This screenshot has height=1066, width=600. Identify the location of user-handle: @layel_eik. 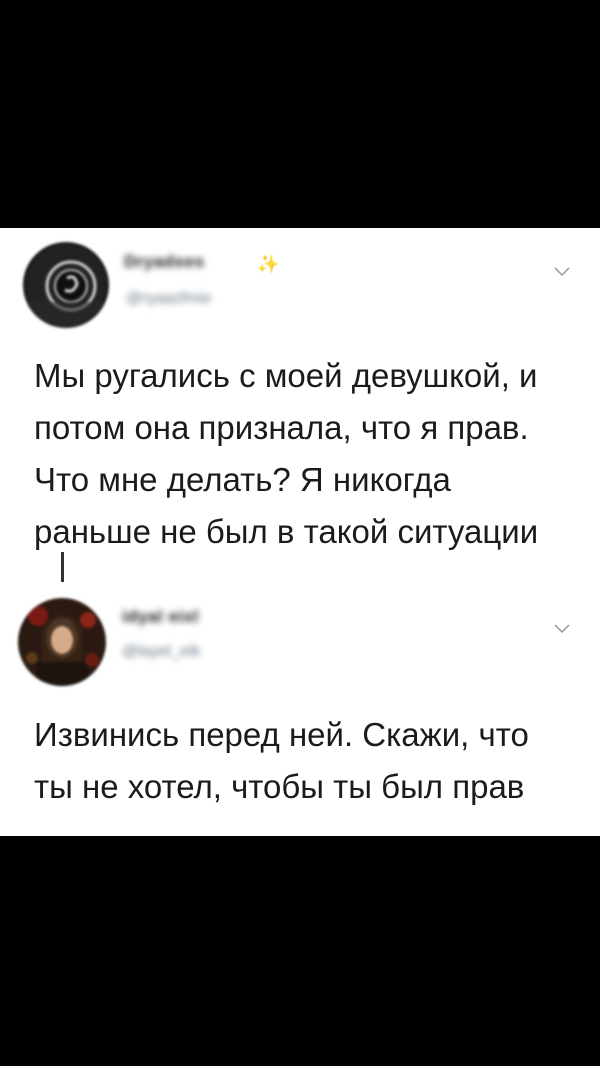
(161, 652).